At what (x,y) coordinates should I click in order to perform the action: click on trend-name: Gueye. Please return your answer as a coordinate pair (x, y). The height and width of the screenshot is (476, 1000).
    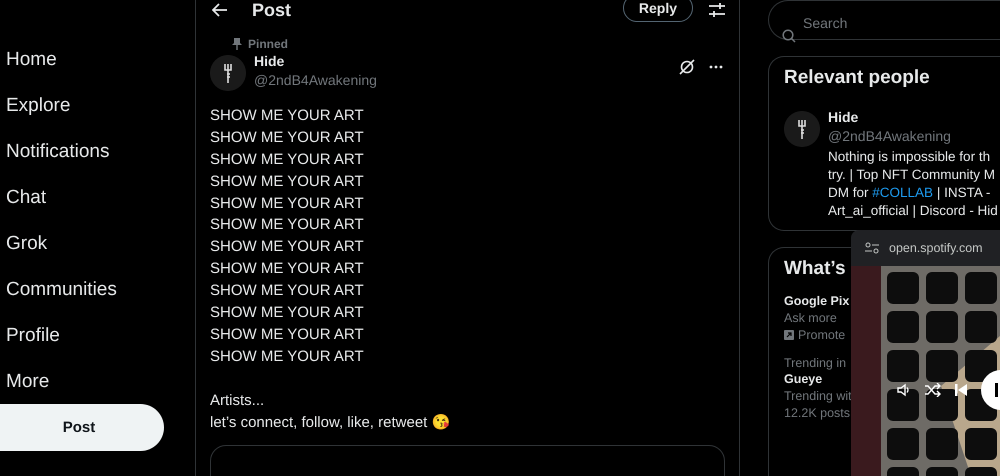
    Looking at the image, I should click on (803, 379).